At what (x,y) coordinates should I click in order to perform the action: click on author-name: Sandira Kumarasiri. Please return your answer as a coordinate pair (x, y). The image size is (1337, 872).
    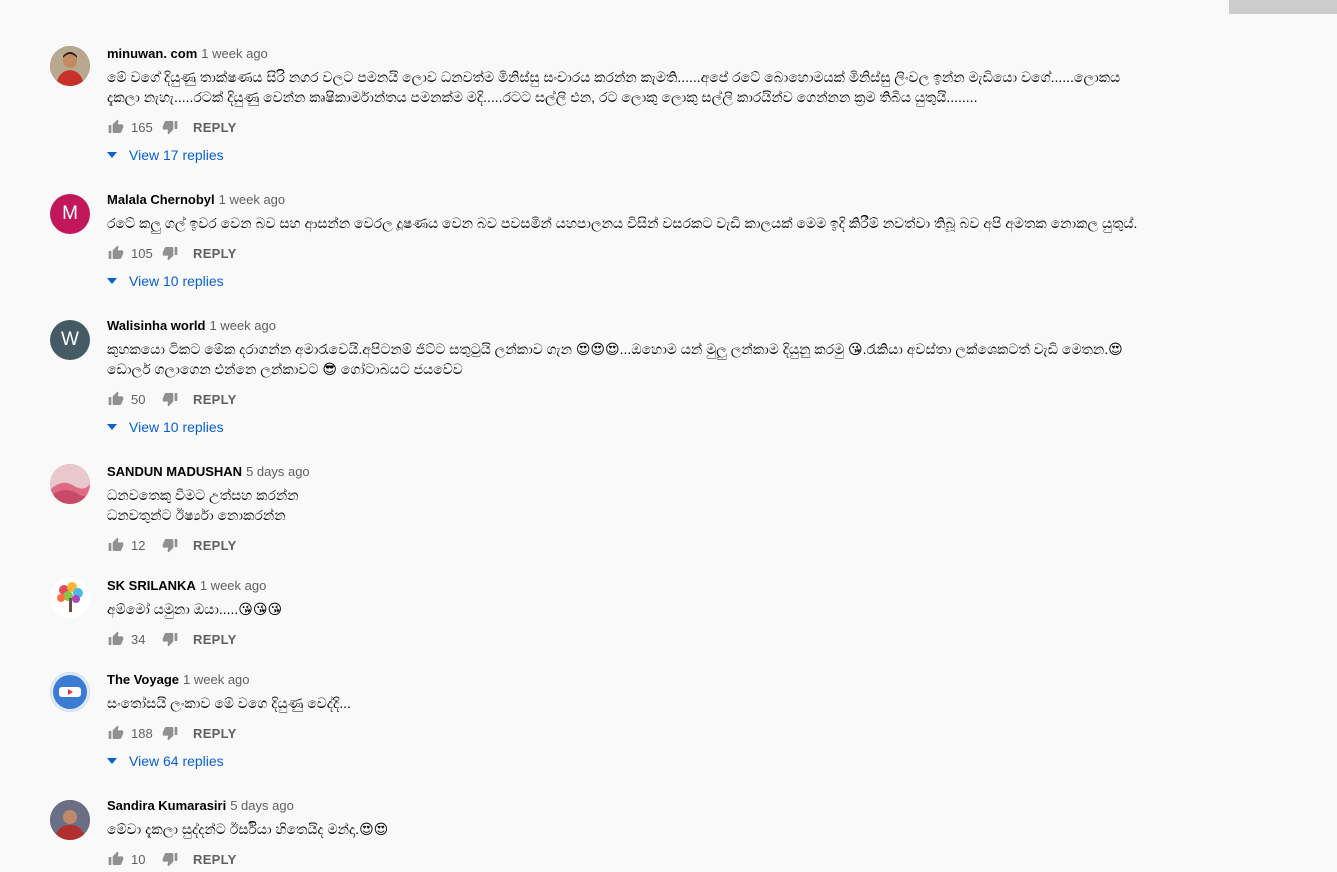
    Looking at the image, I should click on (166, 805).